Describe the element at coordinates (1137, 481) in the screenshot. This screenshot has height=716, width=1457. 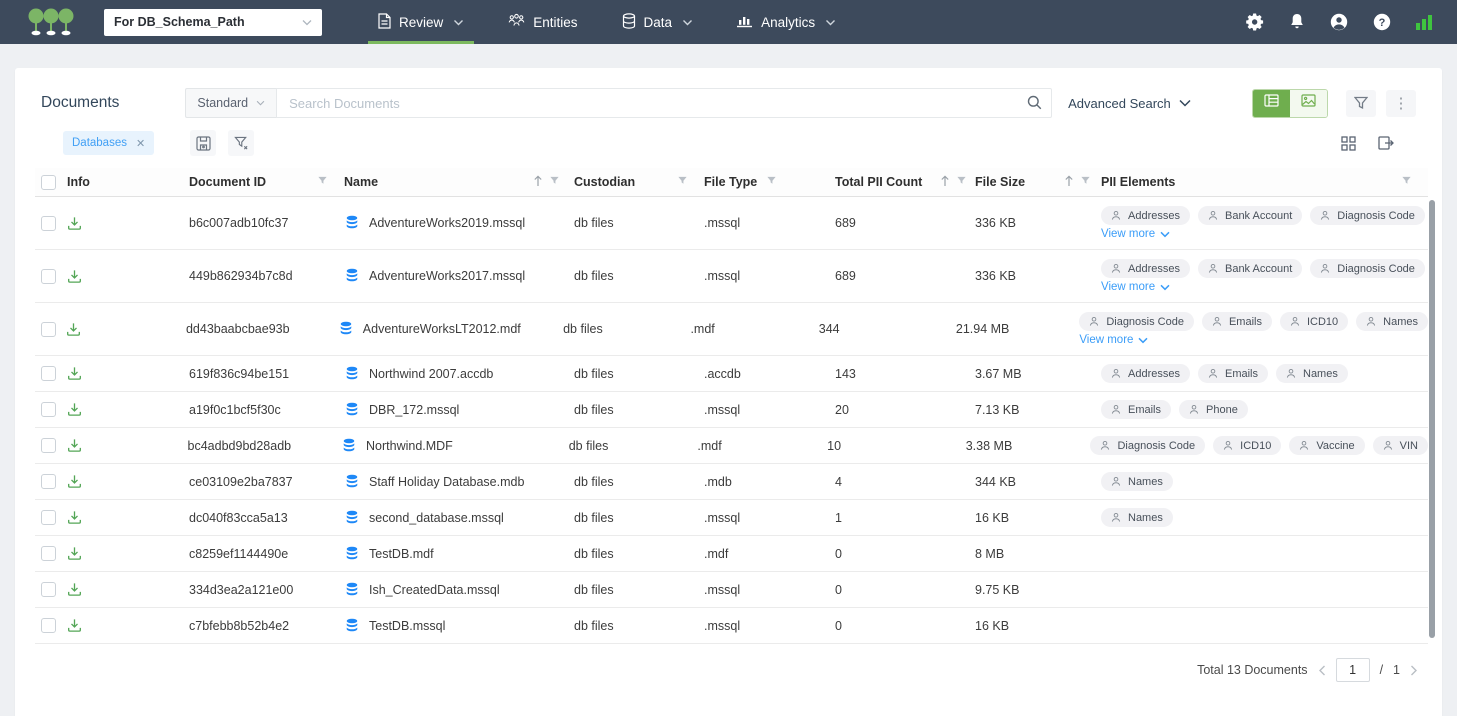
I see `pii-pill-row: Names` at that location.